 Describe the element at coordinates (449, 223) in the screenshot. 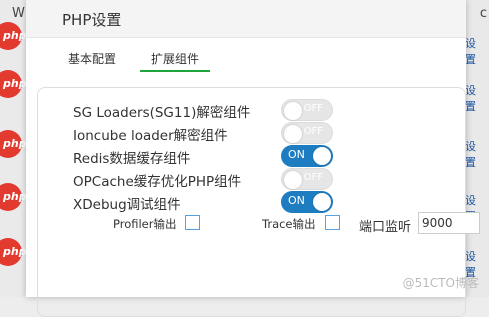

I see `port-listen-input` at that location.